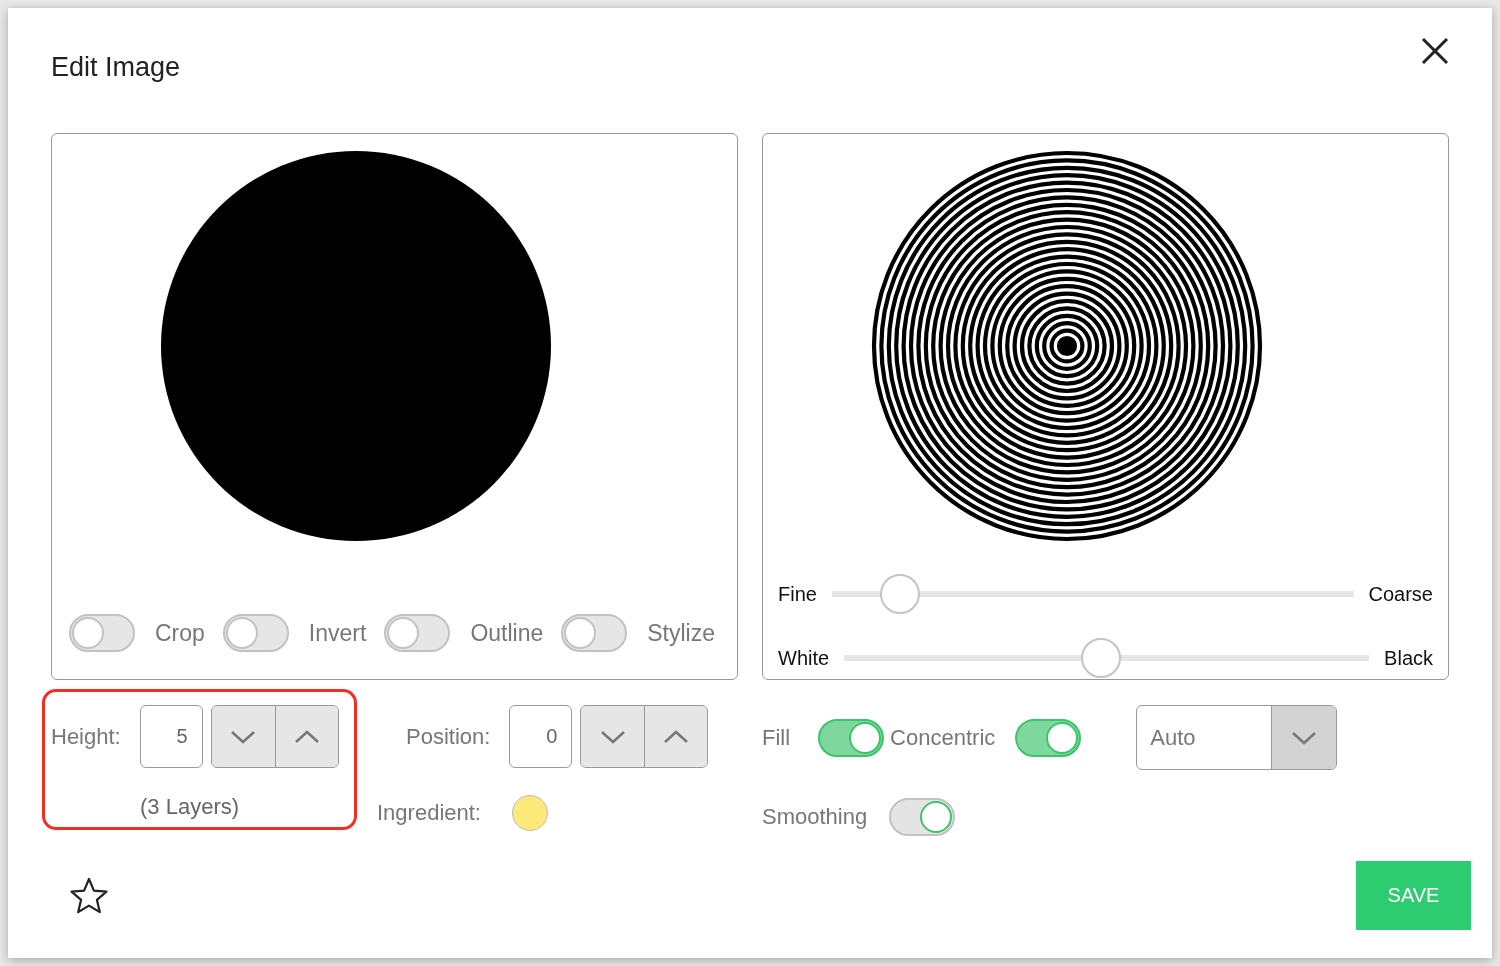 This screenshot has height=966, width=1500. Describe the element at coordinates (804, 658) in the screenshot. I see `slider-label: White` at that location.